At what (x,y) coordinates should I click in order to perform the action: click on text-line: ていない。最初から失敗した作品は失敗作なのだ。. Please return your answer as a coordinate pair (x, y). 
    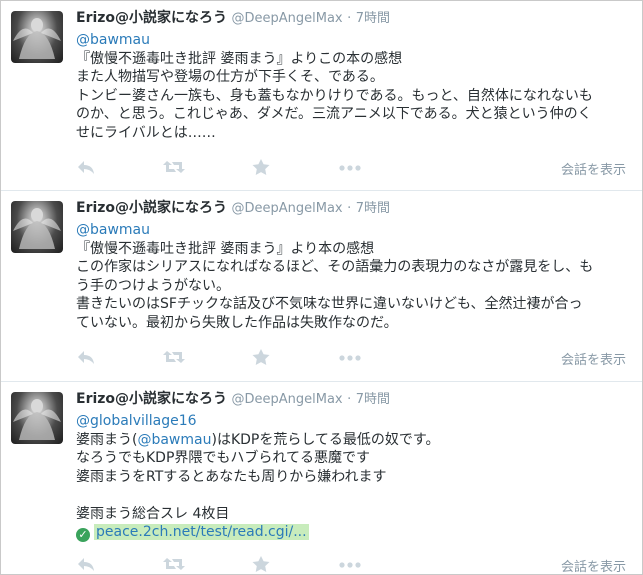
    Looking at the image, I should click on (237, 322).